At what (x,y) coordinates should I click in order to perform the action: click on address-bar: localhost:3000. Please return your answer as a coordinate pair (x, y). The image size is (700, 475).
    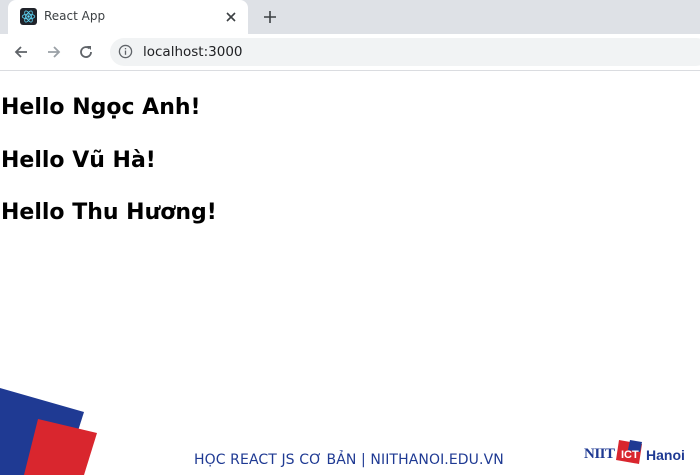
    Looking at the image, I should click on (405, 52).